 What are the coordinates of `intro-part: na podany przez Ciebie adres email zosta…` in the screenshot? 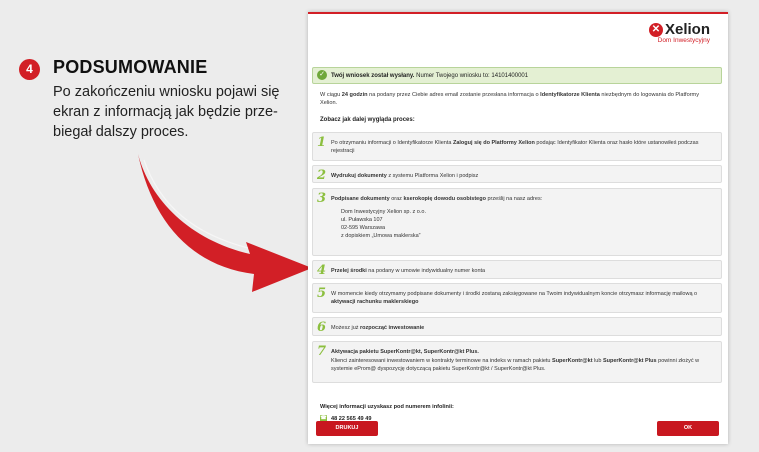 It's located at (454, 95).